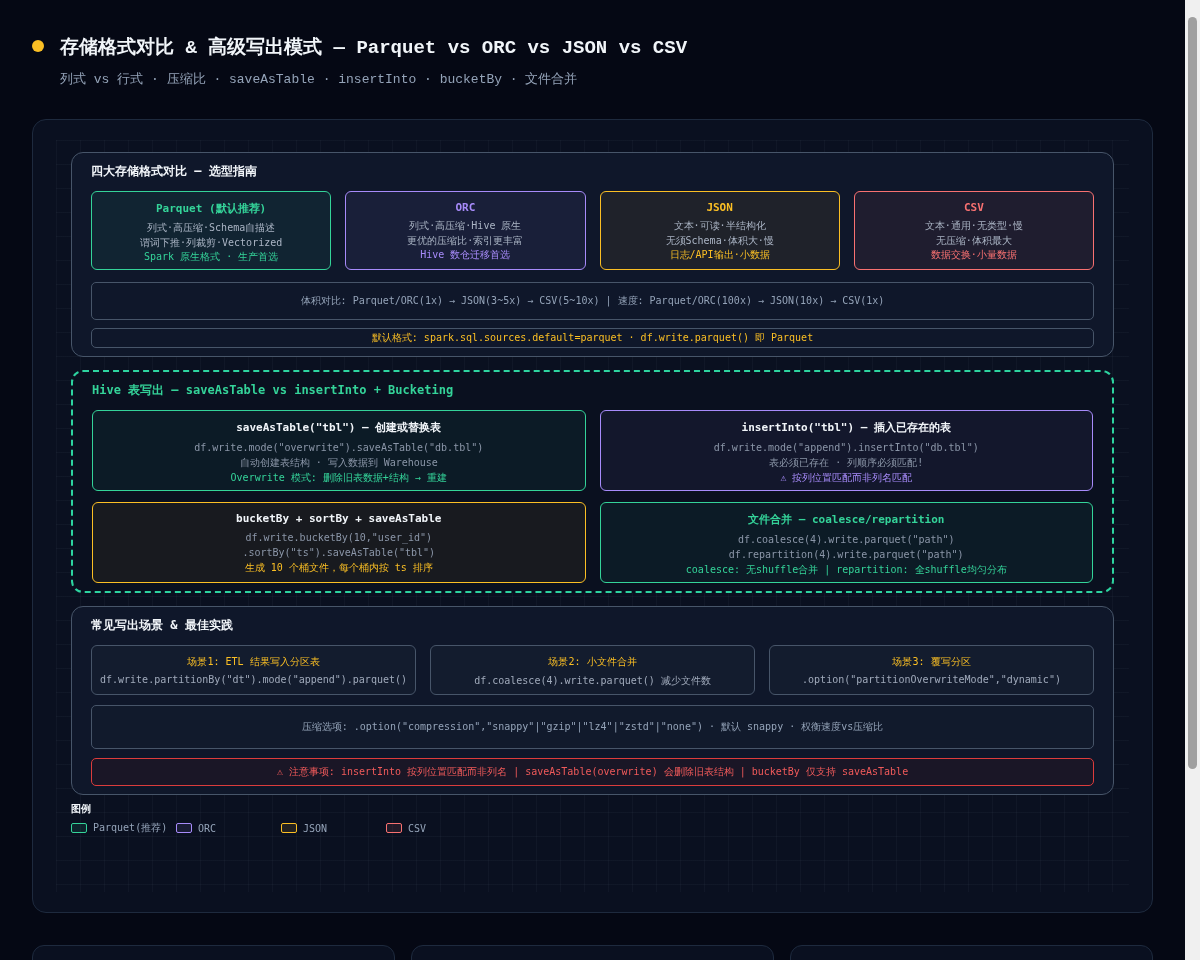 This screenshot has width=1200, height=960. What do you see at coordinates (973, 255) in the screenshot?
I see `format-note: 数据交换·小量数据` at bounding box center [973, 255].